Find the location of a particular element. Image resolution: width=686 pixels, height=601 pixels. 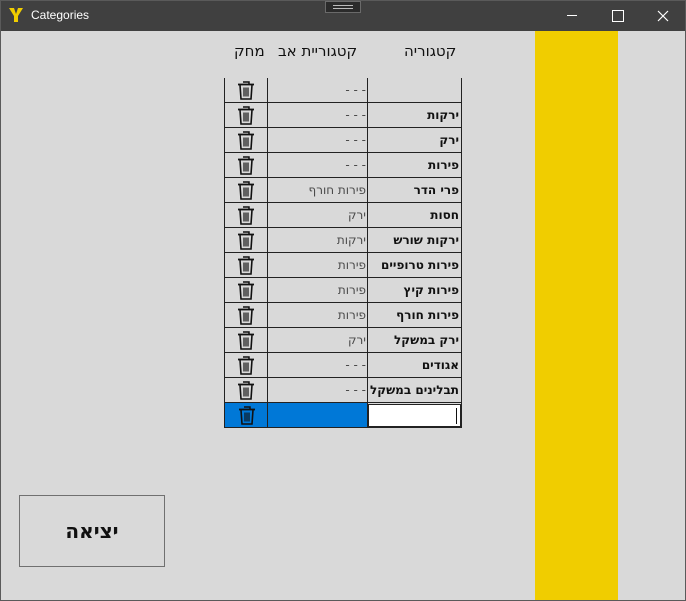

exit-button: יציאה is located at coordinates (92, 531).